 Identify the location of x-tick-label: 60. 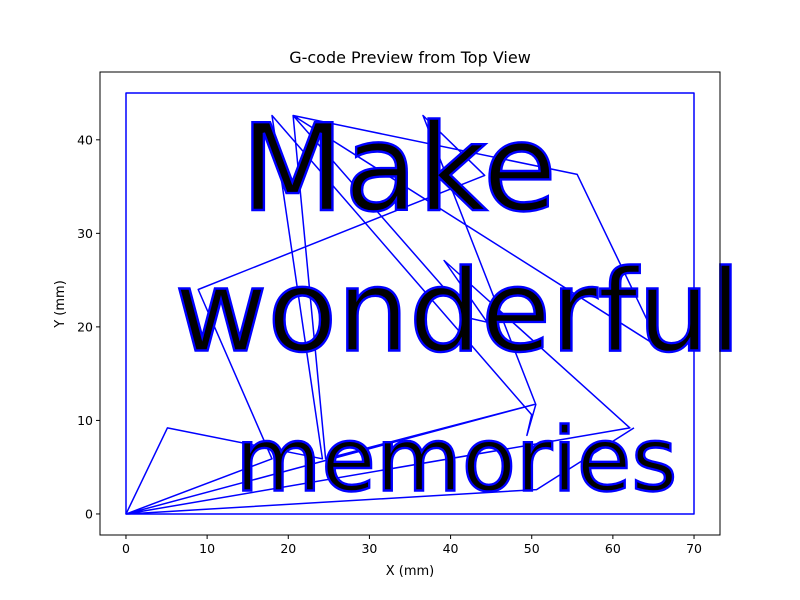
(613, 548).